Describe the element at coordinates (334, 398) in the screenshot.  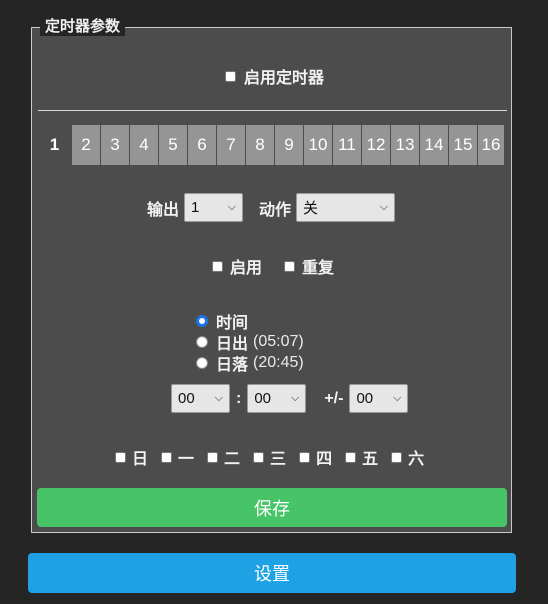
I see `offset-label: +/-` at that location.